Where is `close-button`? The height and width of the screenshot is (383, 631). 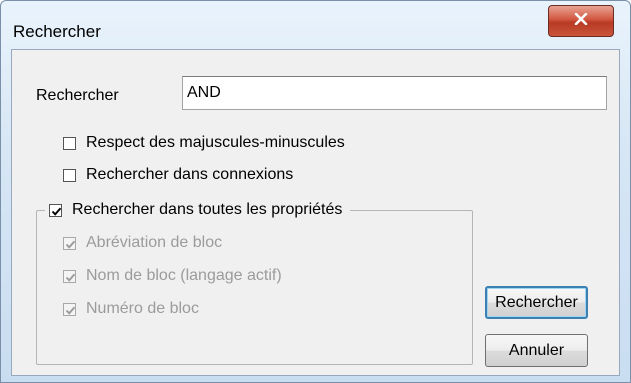 close-button is located at coordinates (581, 21).